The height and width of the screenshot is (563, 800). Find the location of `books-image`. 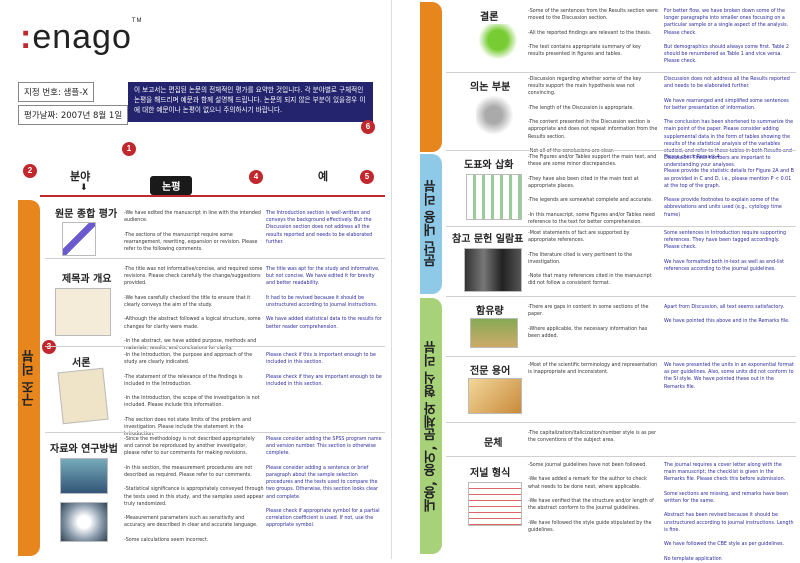

books-image is located at coordinates (493, 270).